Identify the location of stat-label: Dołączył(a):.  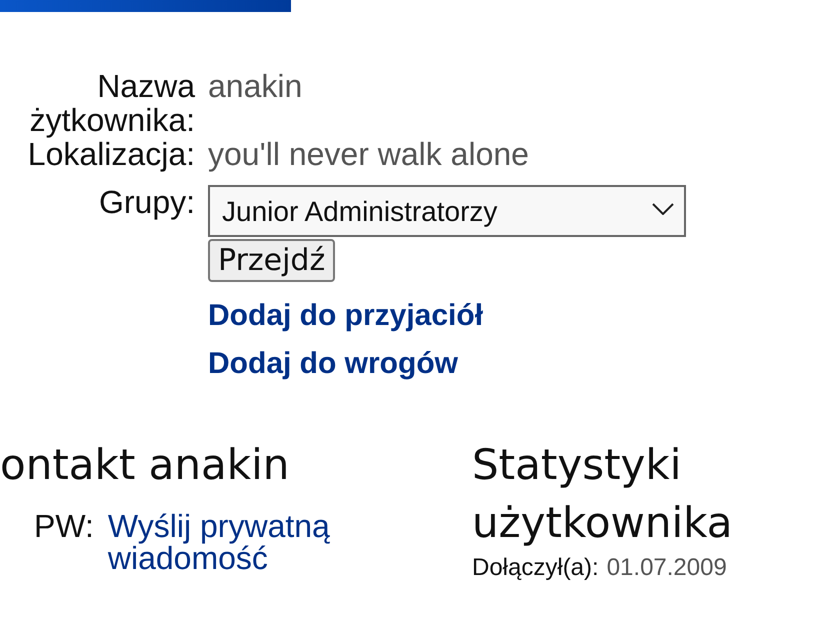
(535, 568).